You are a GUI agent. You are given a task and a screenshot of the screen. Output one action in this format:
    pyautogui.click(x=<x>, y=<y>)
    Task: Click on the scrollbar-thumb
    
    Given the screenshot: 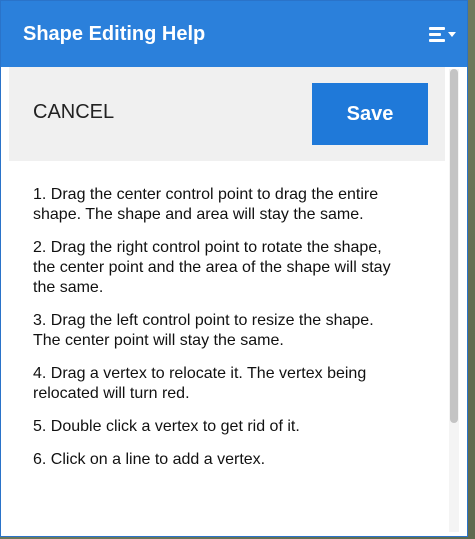 What is the action you would take?
    pyautogui.click(x=454, y=246)
    